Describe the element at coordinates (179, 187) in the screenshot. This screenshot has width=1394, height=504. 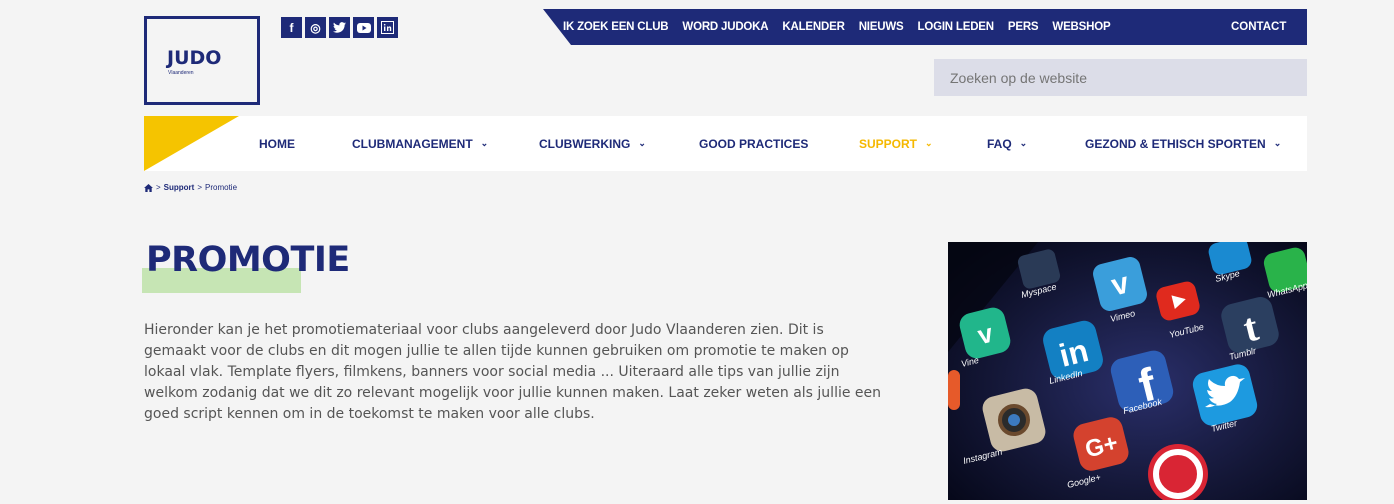
I see `breadcrumb-support: Support` at that location.